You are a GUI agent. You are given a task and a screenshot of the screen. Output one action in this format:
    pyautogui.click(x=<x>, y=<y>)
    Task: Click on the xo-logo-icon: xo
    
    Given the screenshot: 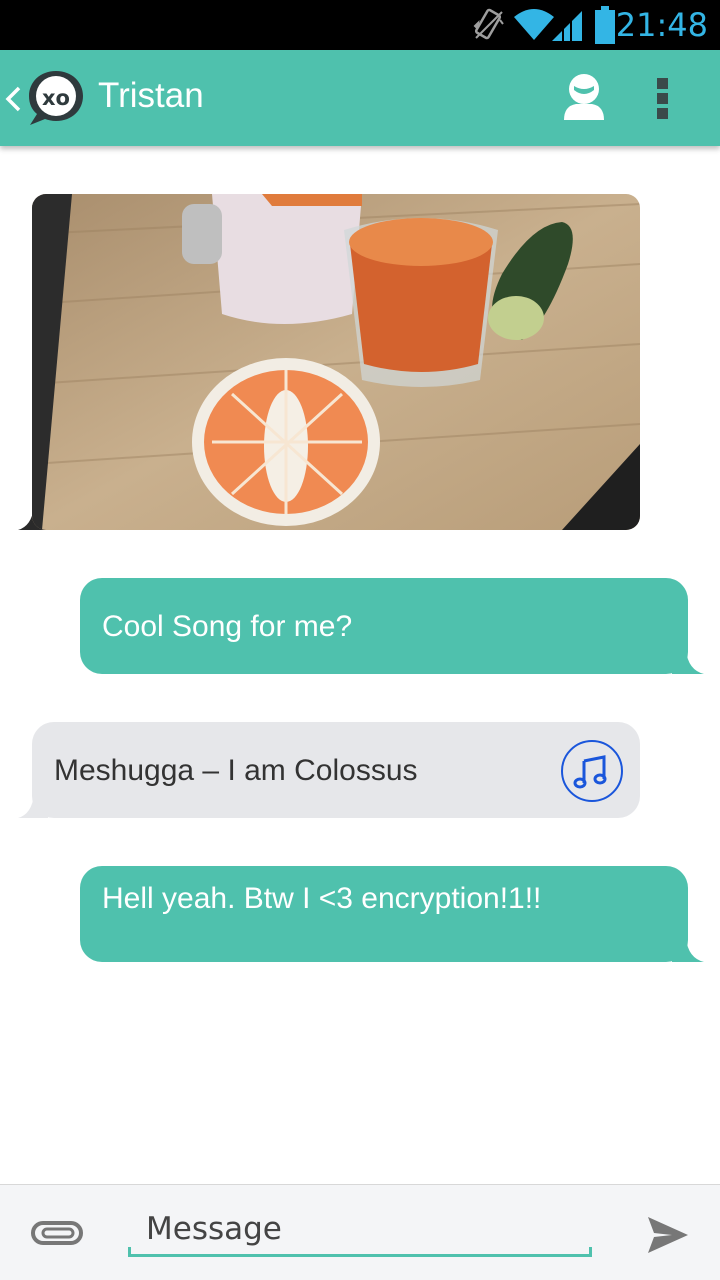 What is the action you would take?
    pyautogui.click(x=56, y=98)
    